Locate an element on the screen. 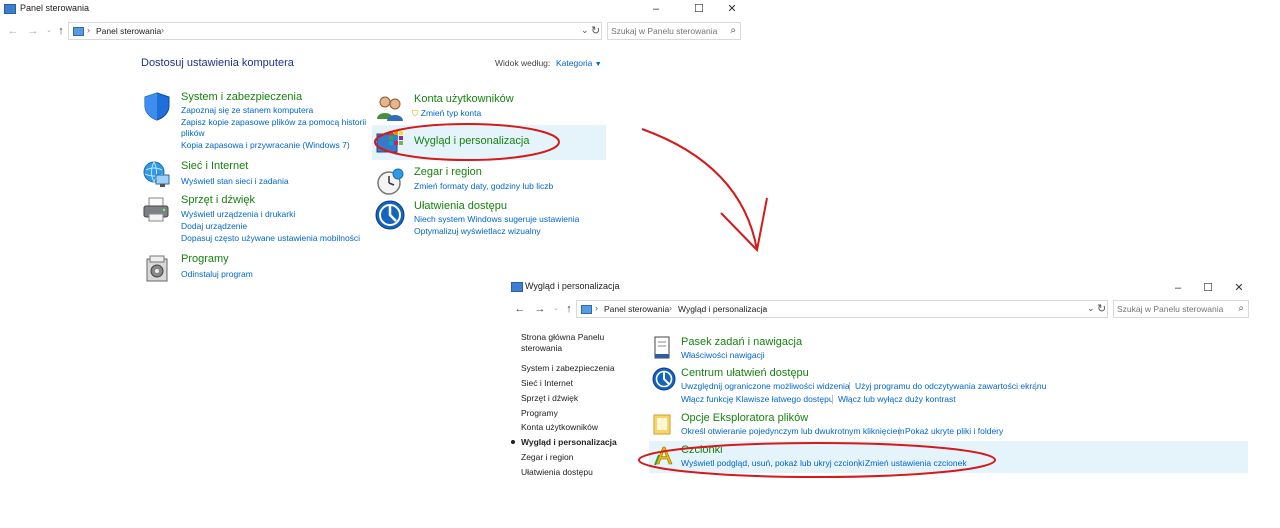  category-title: Konta użytkowników is located at coordinates (464, 99).